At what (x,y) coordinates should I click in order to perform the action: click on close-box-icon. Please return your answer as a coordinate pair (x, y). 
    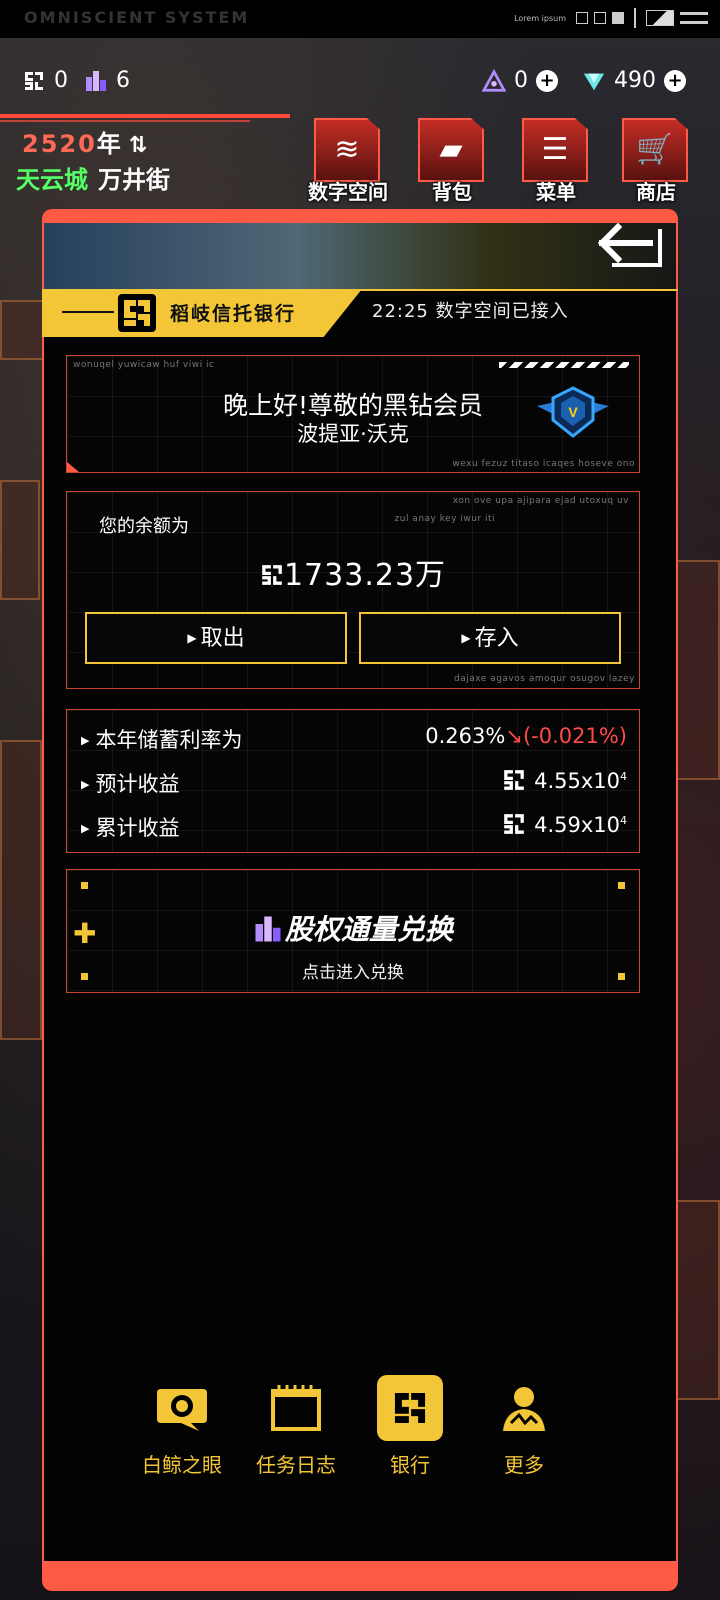
    Looking at the image, I should click on (600, 18).